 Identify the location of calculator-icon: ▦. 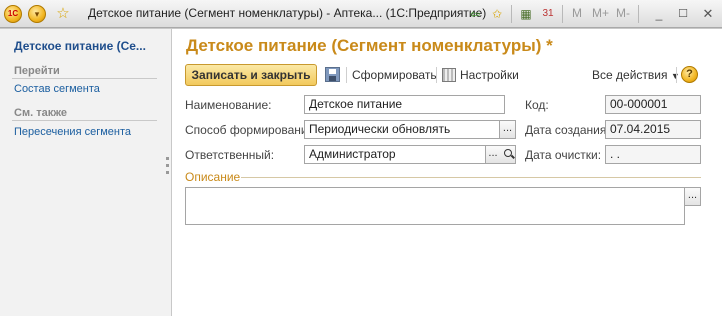
(526, 14).